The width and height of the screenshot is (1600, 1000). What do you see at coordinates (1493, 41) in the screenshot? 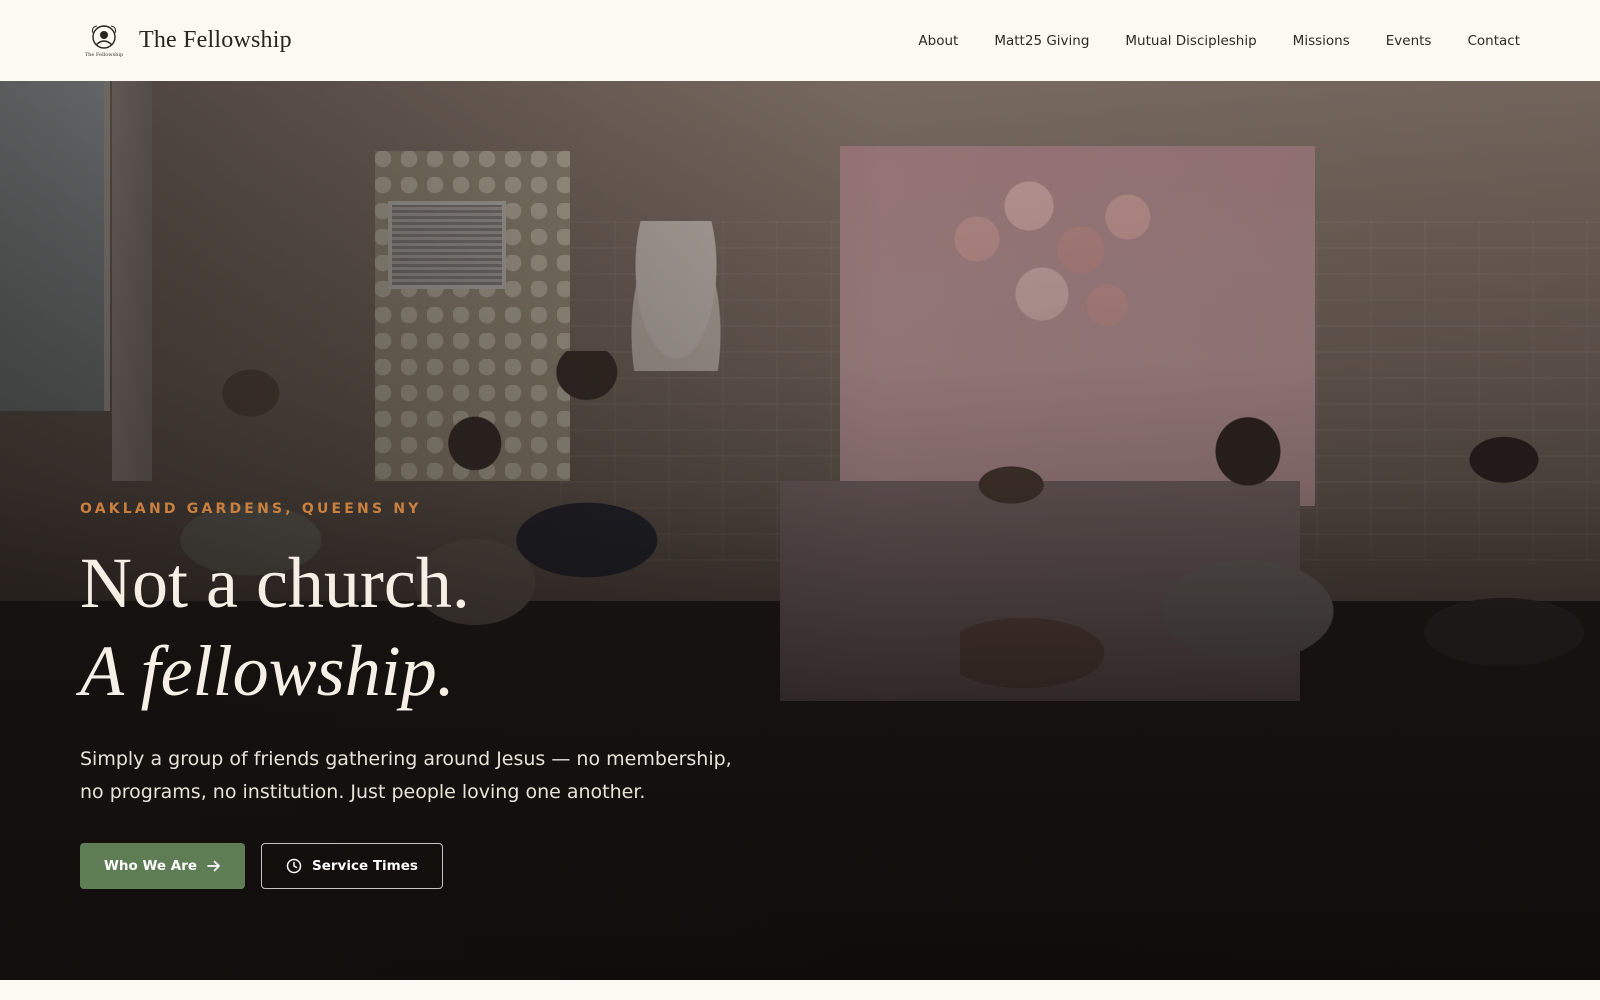
I see `nav-link-contact: Contact` at bounding box center [1493, 41].